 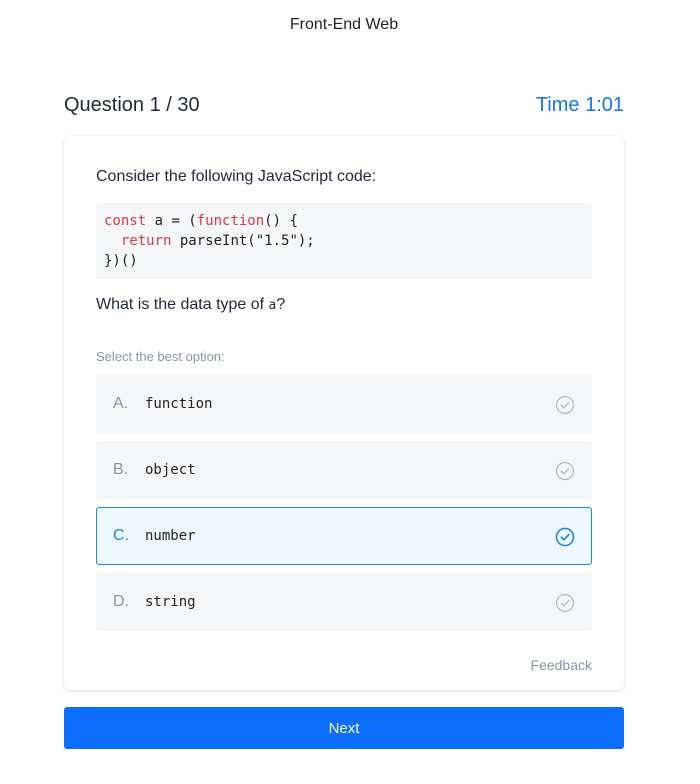 What do you see at coordinates (281, 221) in the screenshot?
I see `code-text: () {` at bounding box center [281, 221].